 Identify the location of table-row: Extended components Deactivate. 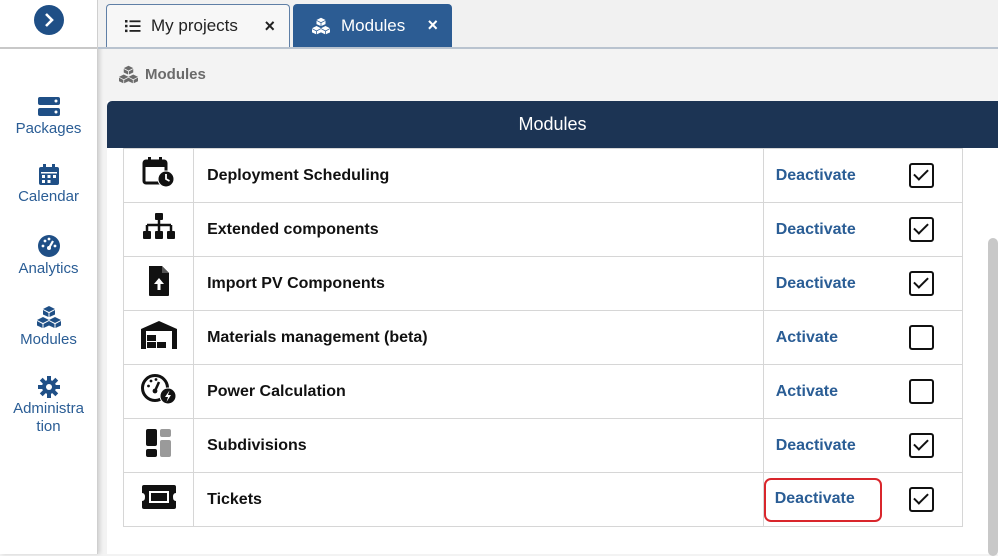
(542, 229).